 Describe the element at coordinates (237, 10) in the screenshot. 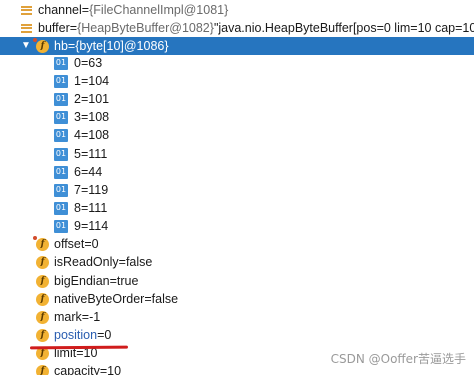

I see `tree-row-channel: channel = {FileChannelImpl@1081}` at that location.